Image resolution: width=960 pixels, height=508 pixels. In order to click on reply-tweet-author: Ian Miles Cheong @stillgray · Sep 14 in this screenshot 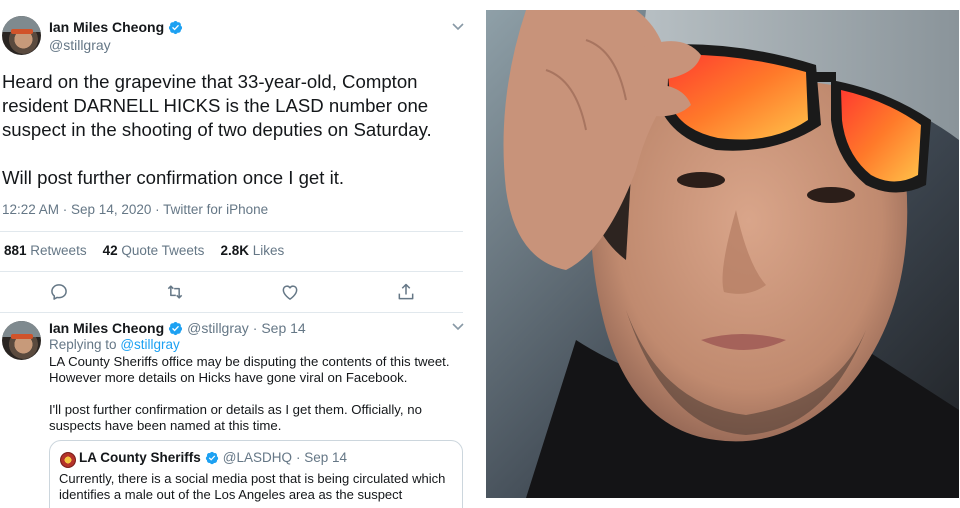, I will do `click(177, 328)`.